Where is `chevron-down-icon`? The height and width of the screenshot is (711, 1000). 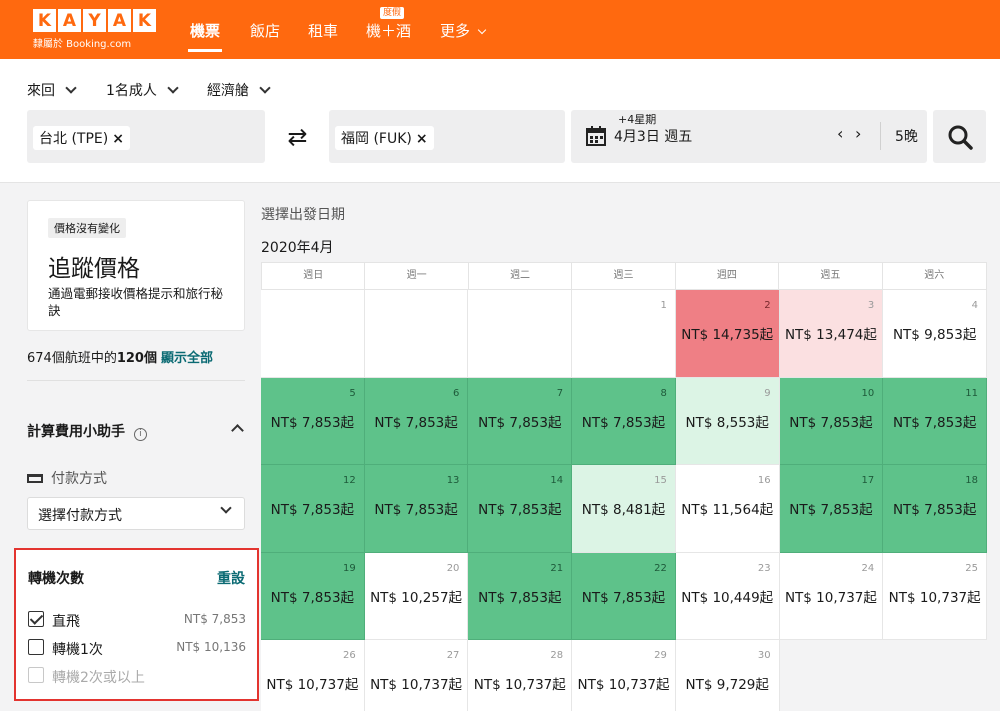
chevron-down-icon is located at coordinates (173, 88).